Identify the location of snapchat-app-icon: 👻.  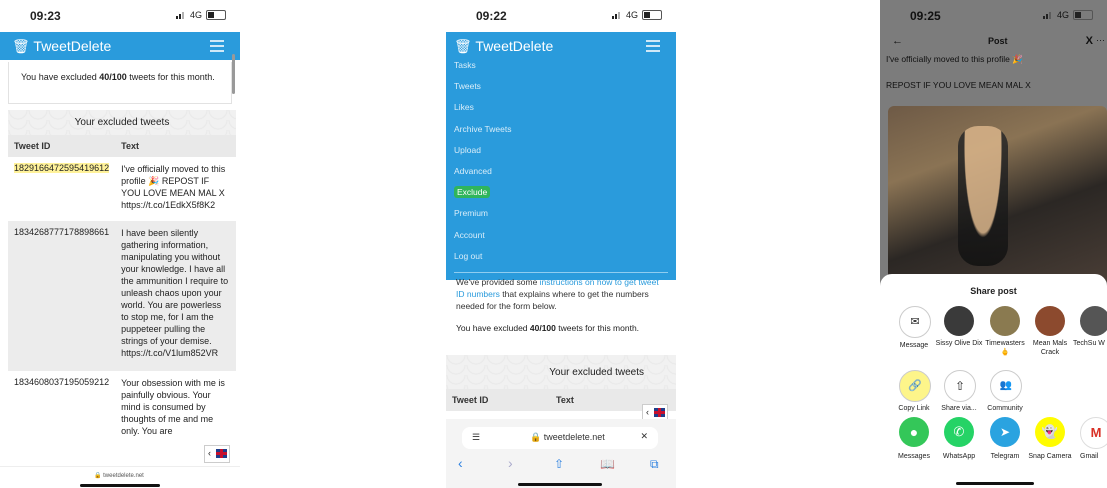
(1050, 432).